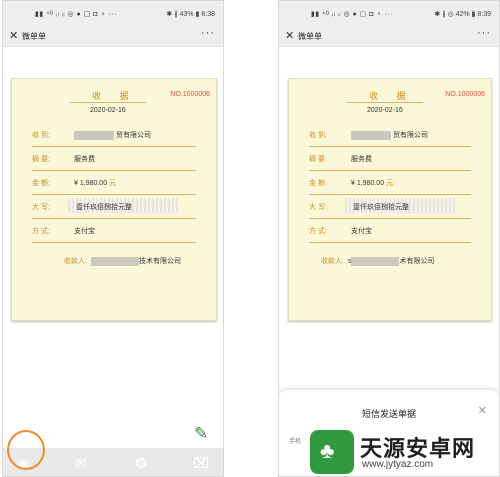 This screenshot has height=477, width=500. What do you see at coordinates (141, 463) in the screenshot?
I see `wechat-icon: ❂` at bounding box center [141, 463].